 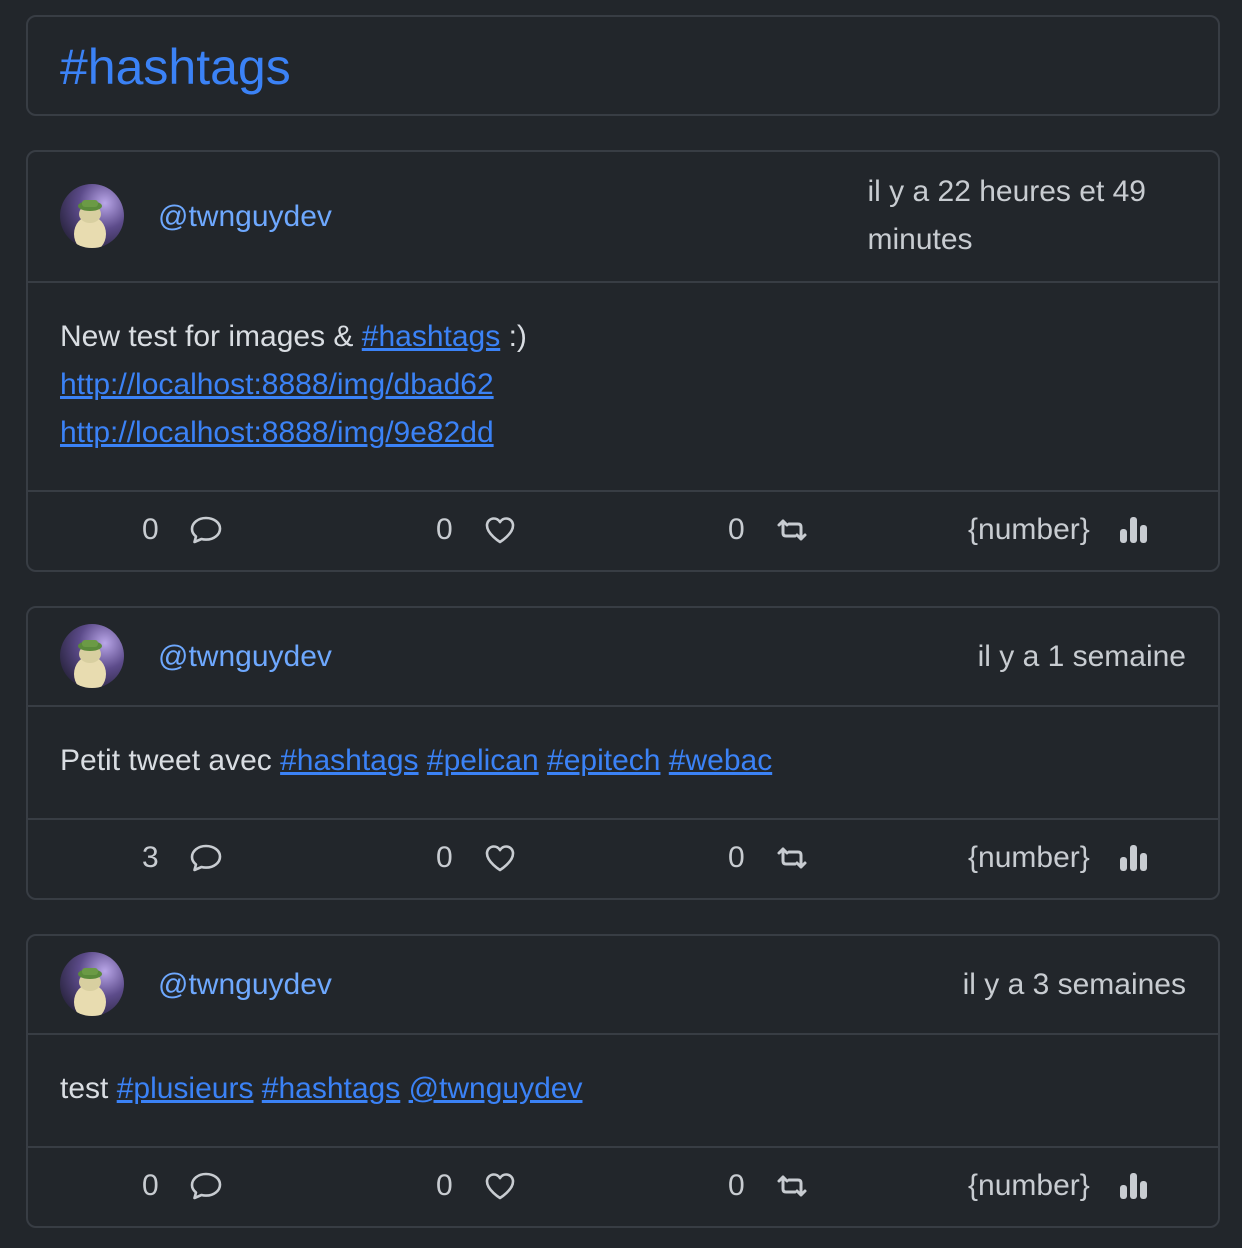 I want to click on image-link: http://localhost:8888/img/dbad62, so click(x=293, y=385).